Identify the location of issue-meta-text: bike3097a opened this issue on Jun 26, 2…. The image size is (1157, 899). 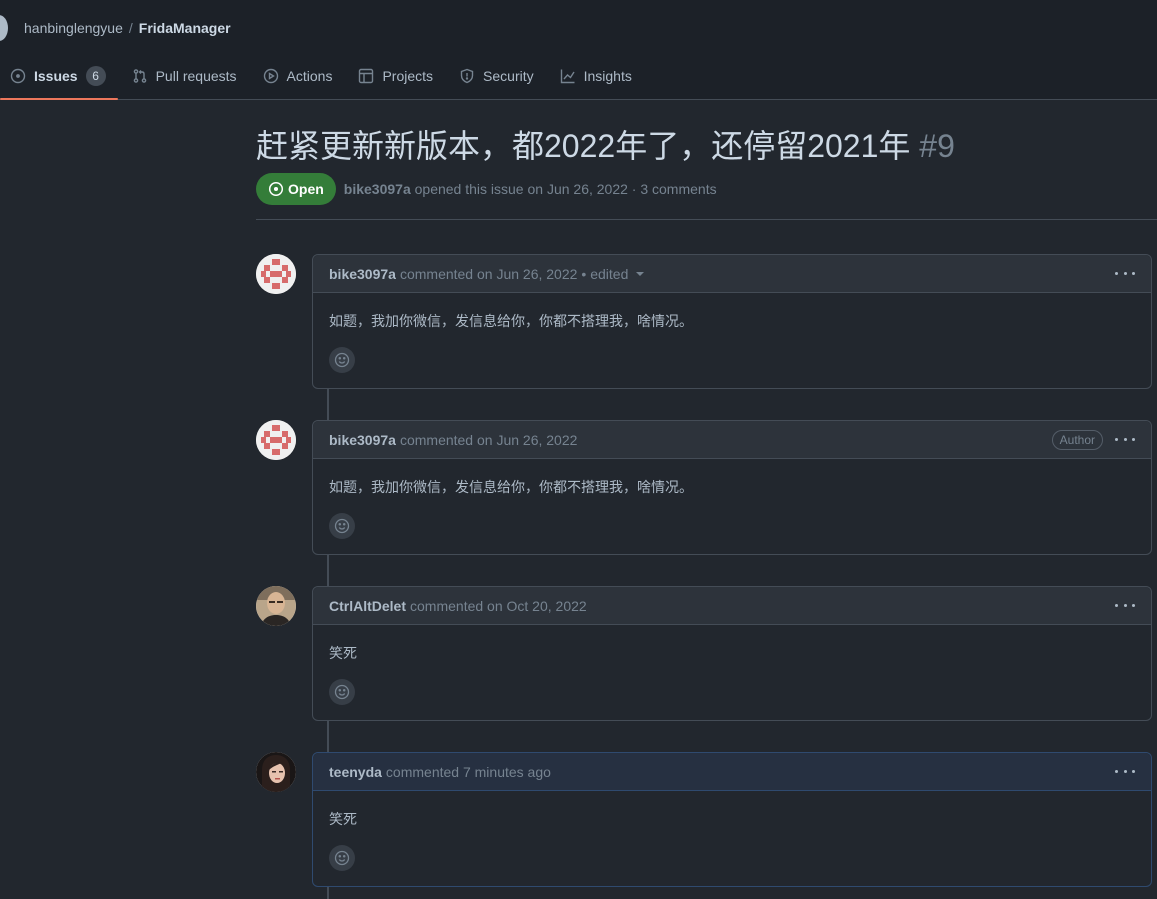
(530, 189).